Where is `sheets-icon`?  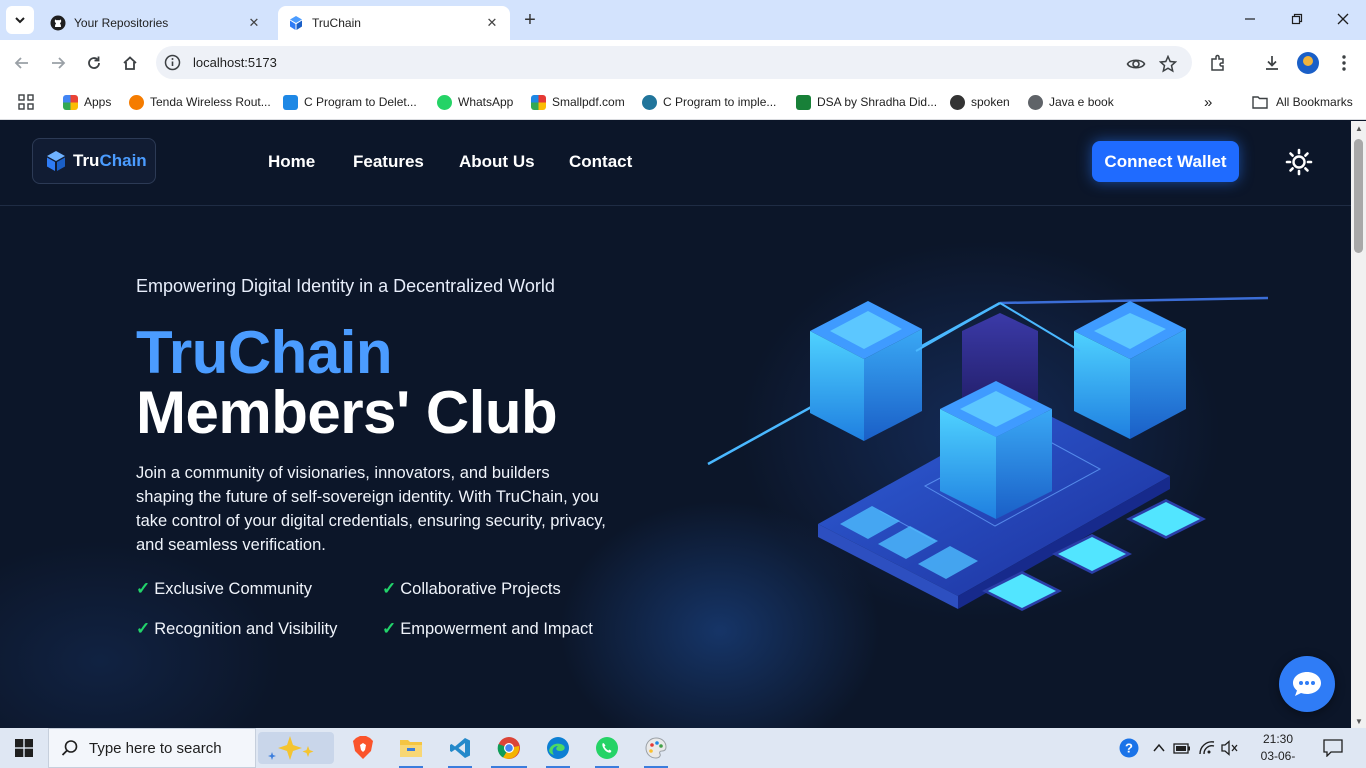
sheets-icon is located at coordinates (803, 102).